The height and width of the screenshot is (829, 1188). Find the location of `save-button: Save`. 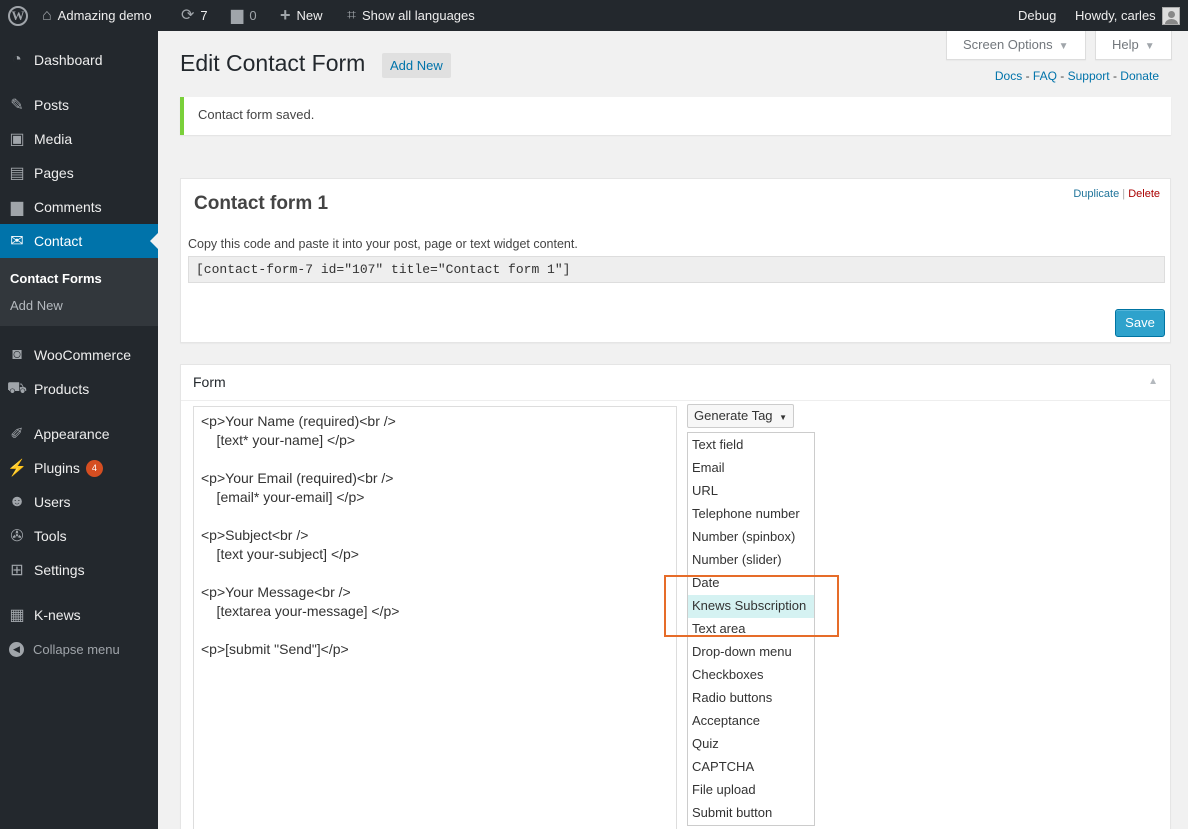

save-button: Save is located at coordinates (1140, 323).